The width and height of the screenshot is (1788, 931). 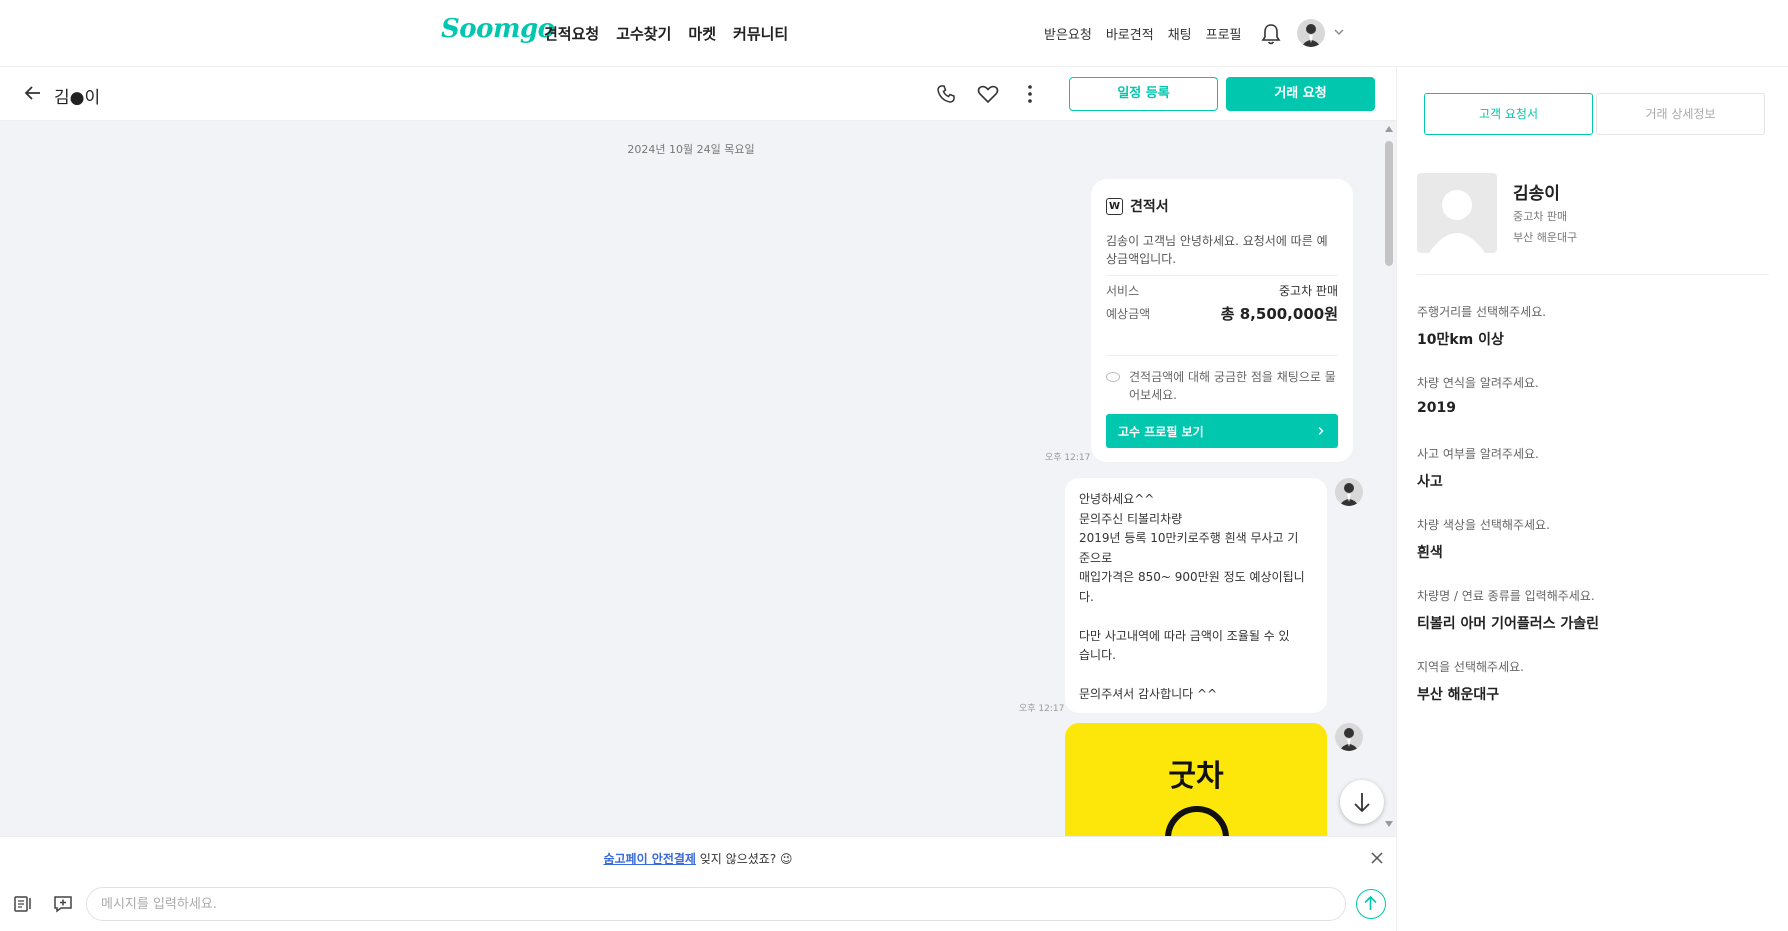 I want to click on quote-price-row: 예상금액 총 8,500,000원, so click(x=1222, y=313).